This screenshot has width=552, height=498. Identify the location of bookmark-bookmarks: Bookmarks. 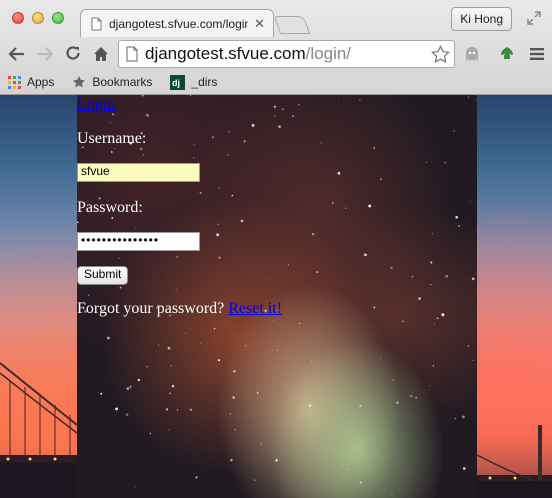
(112, 82).